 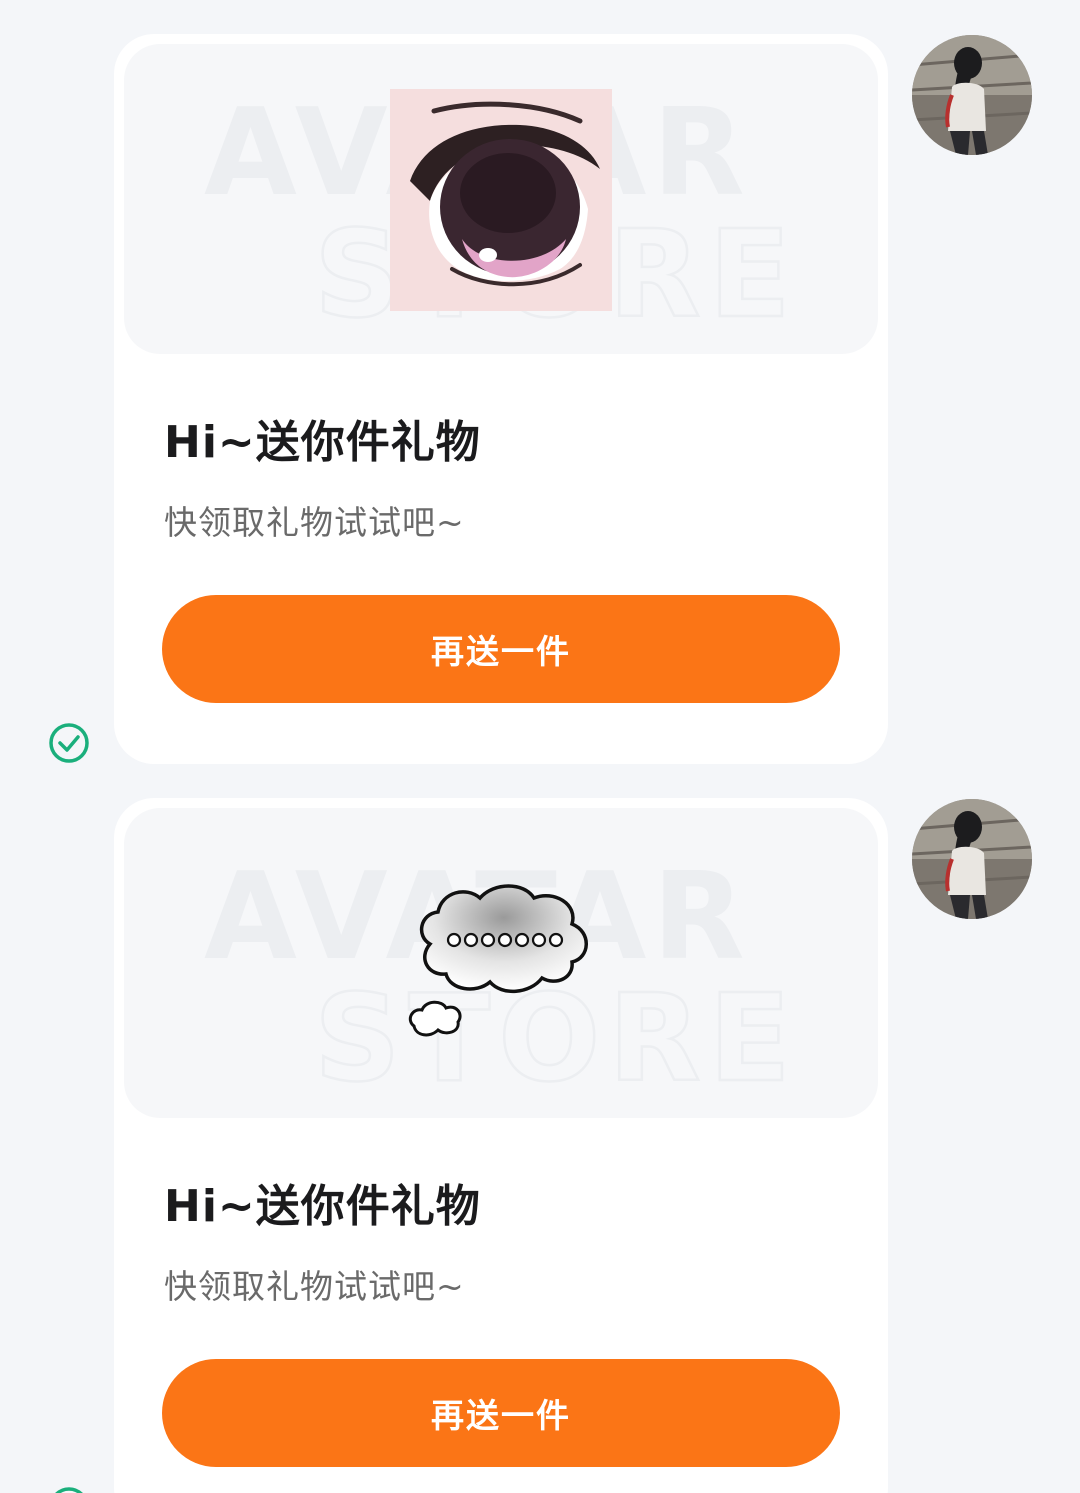 I want to click on anime-eye-icon, so click(x=501, y=200).